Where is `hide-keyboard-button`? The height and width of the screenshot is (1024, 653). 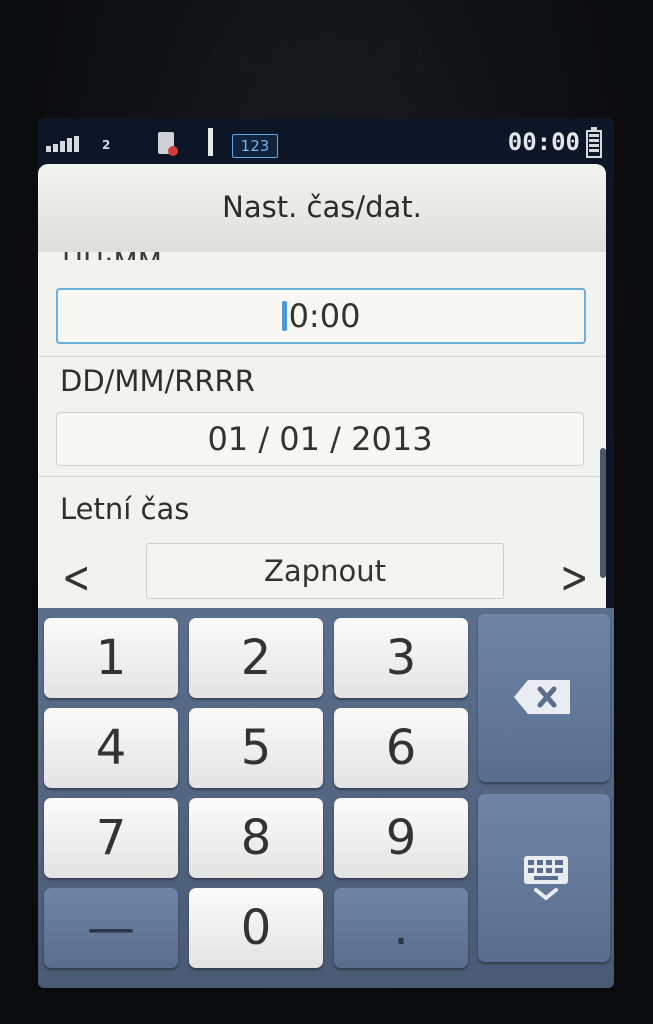 hide-keyboard-button is located at coordinates (544, 878).